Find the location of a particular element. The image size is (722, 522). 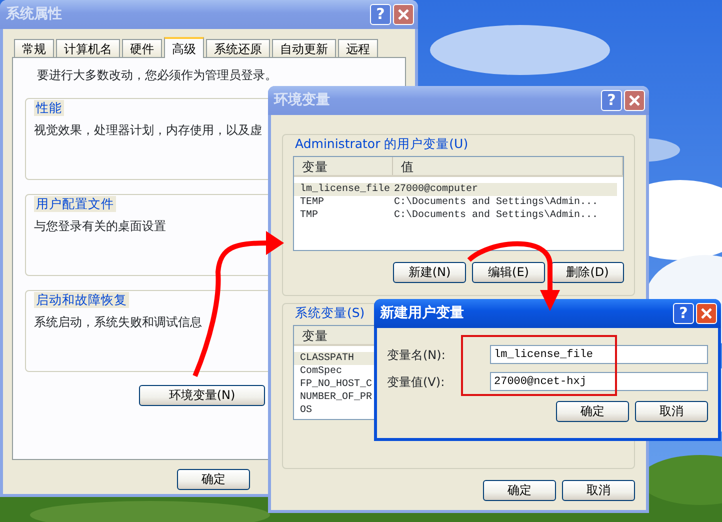

list-cell-text: TMP is located at coordinates (309, 215).